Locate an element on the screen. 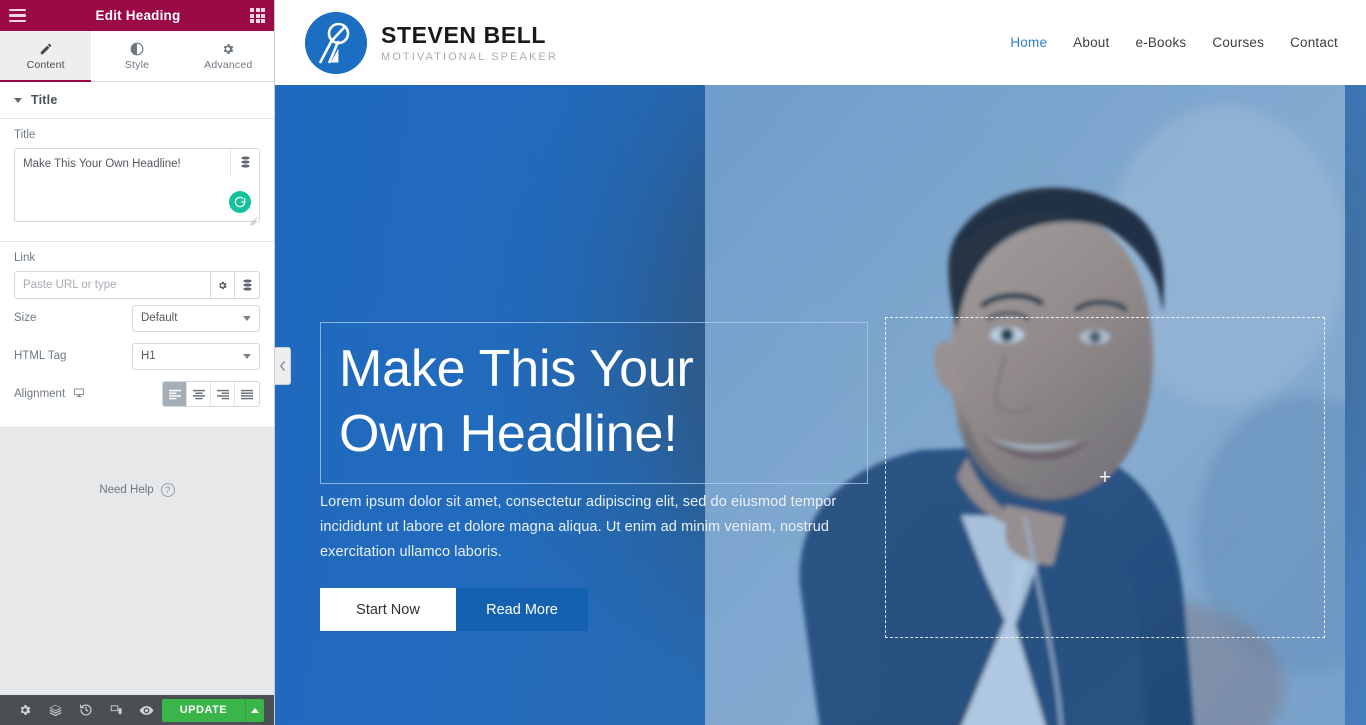 The image size is (1366, 725). alignment-label-text: Alignment is located at coordinates (40, 394).